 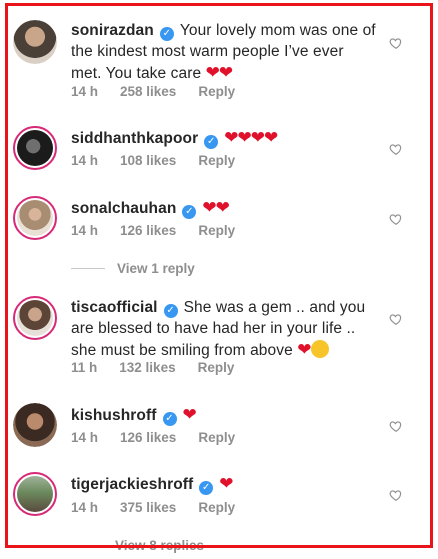 I want to click on comment-meta: 11 h 132 likes Reply, so click(x=152, y=367).